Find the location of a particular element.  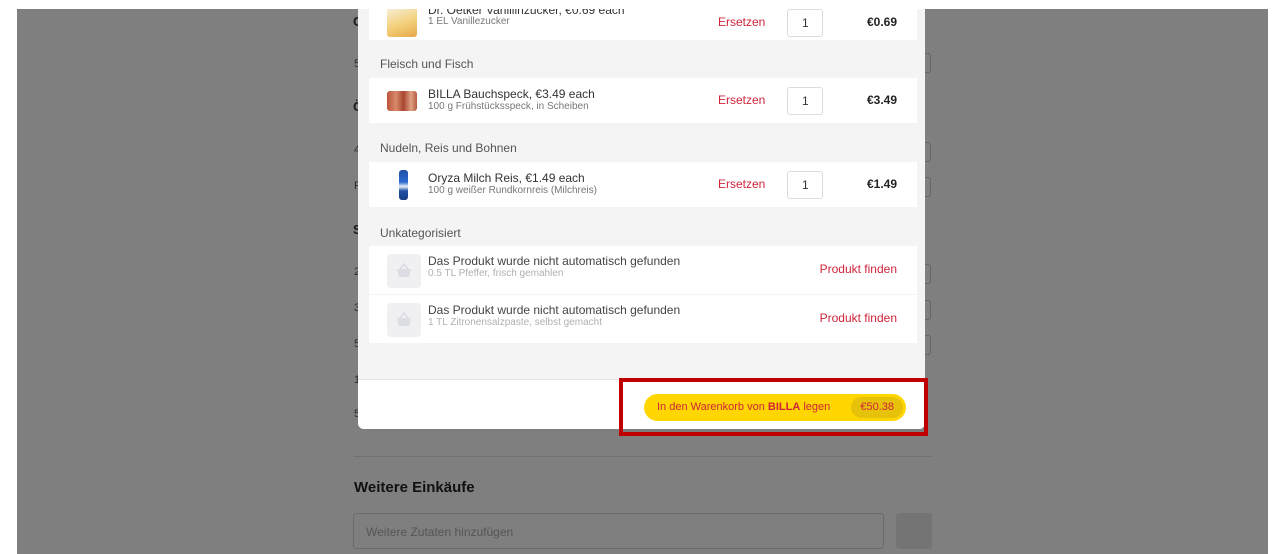

product-price: €0.69 is located at coordinates (881, 22).